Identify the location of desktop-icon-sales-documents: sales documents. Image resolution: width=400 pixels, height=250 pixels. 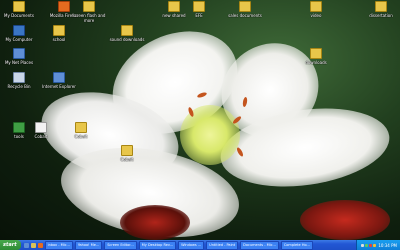
(245, 9).